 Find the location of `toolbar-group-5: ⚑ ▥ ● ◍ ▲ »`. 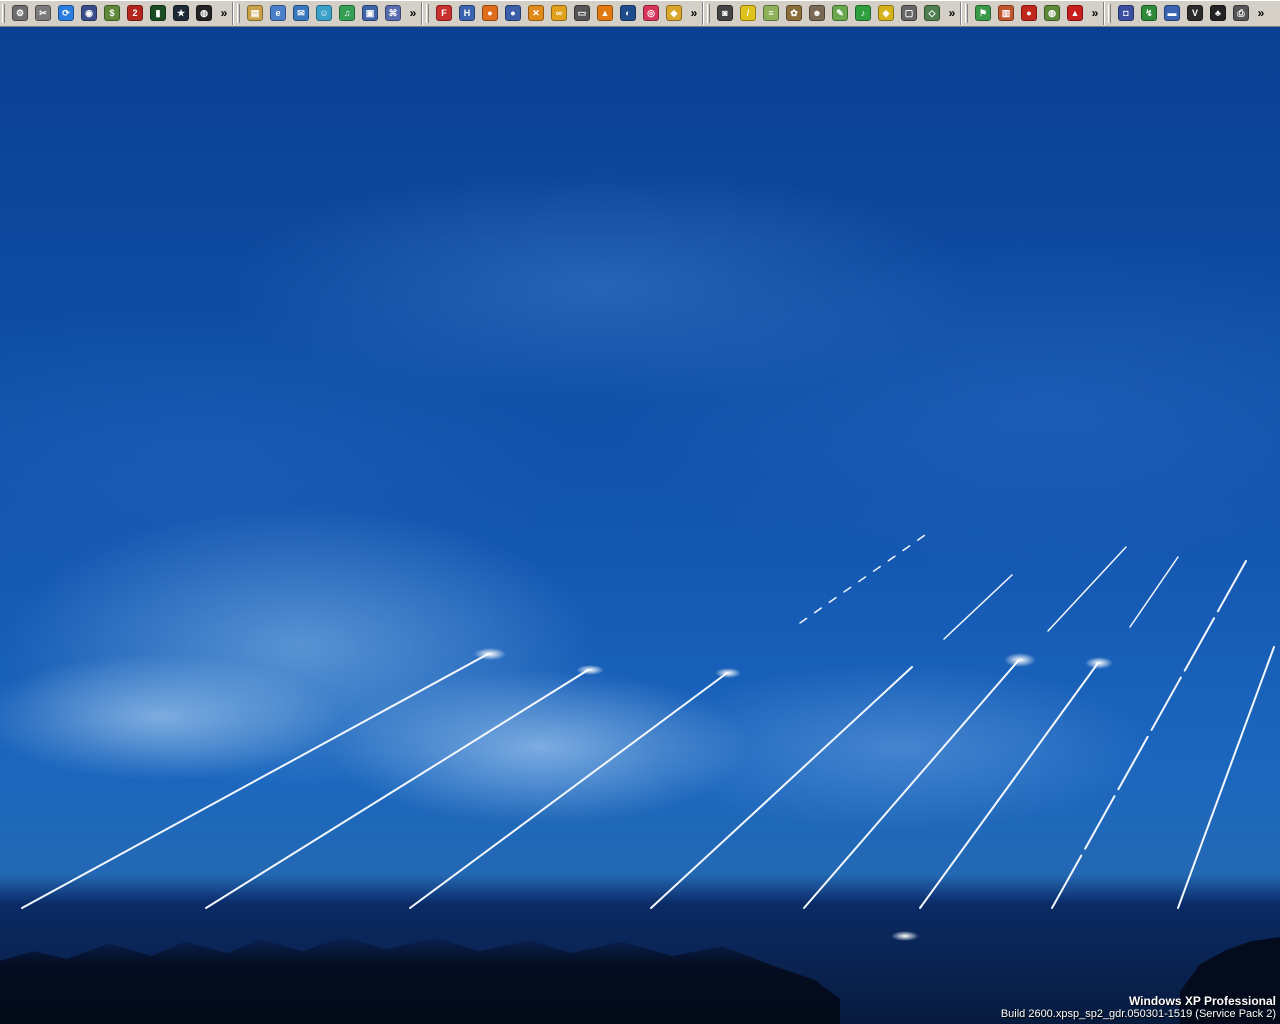

toolbar-group-5: ⚑ ▥ ● ◍ ▲ » is located at coordinates (1032, 13).